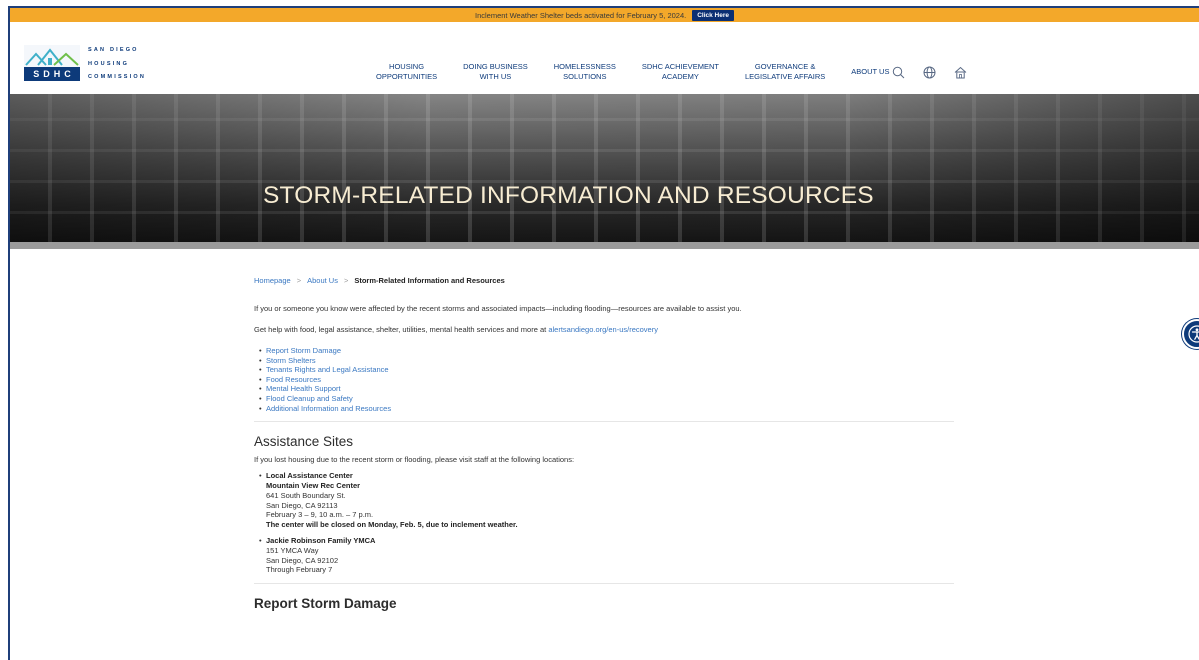 This screenshot has width=1199, height=660. Describe the element at coordinates (713, 15) in the screenshot. I see `alert-click-here-button: Click Here` at that location.